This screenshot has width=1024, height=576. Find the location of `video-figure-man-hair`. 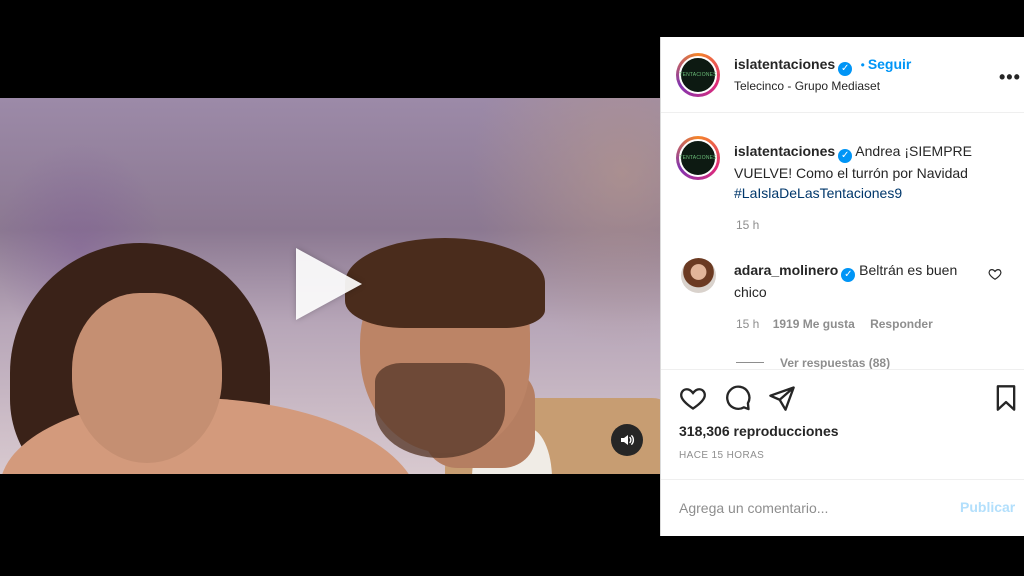

video-figure-man-hair is located at coordinates (445, 283).